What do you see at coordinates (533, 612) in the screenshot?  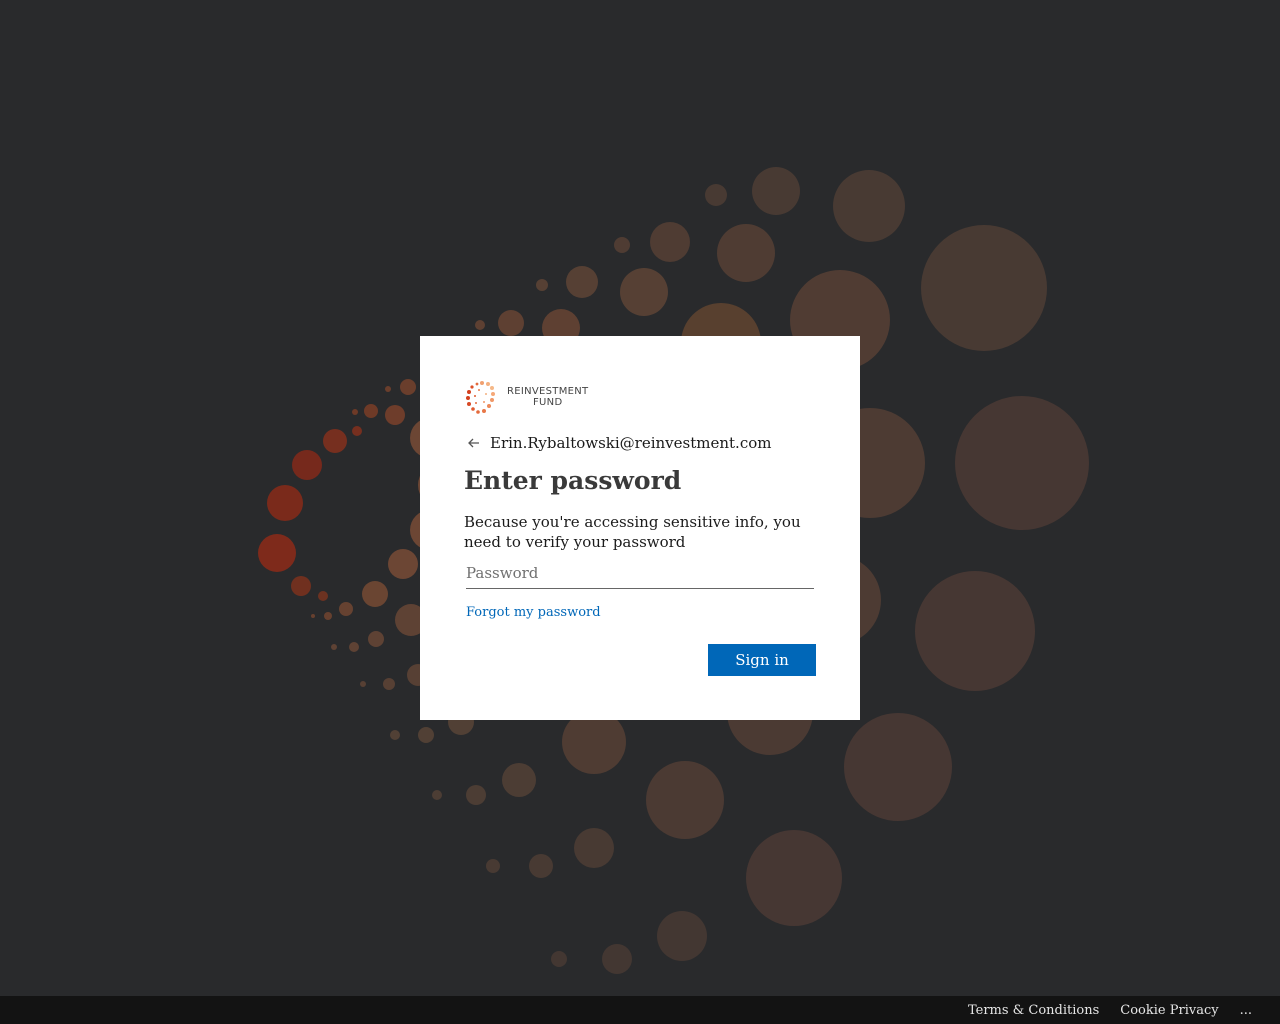 I see `forgot-password-link: Forgot my password` at bounding box center [533, 612].